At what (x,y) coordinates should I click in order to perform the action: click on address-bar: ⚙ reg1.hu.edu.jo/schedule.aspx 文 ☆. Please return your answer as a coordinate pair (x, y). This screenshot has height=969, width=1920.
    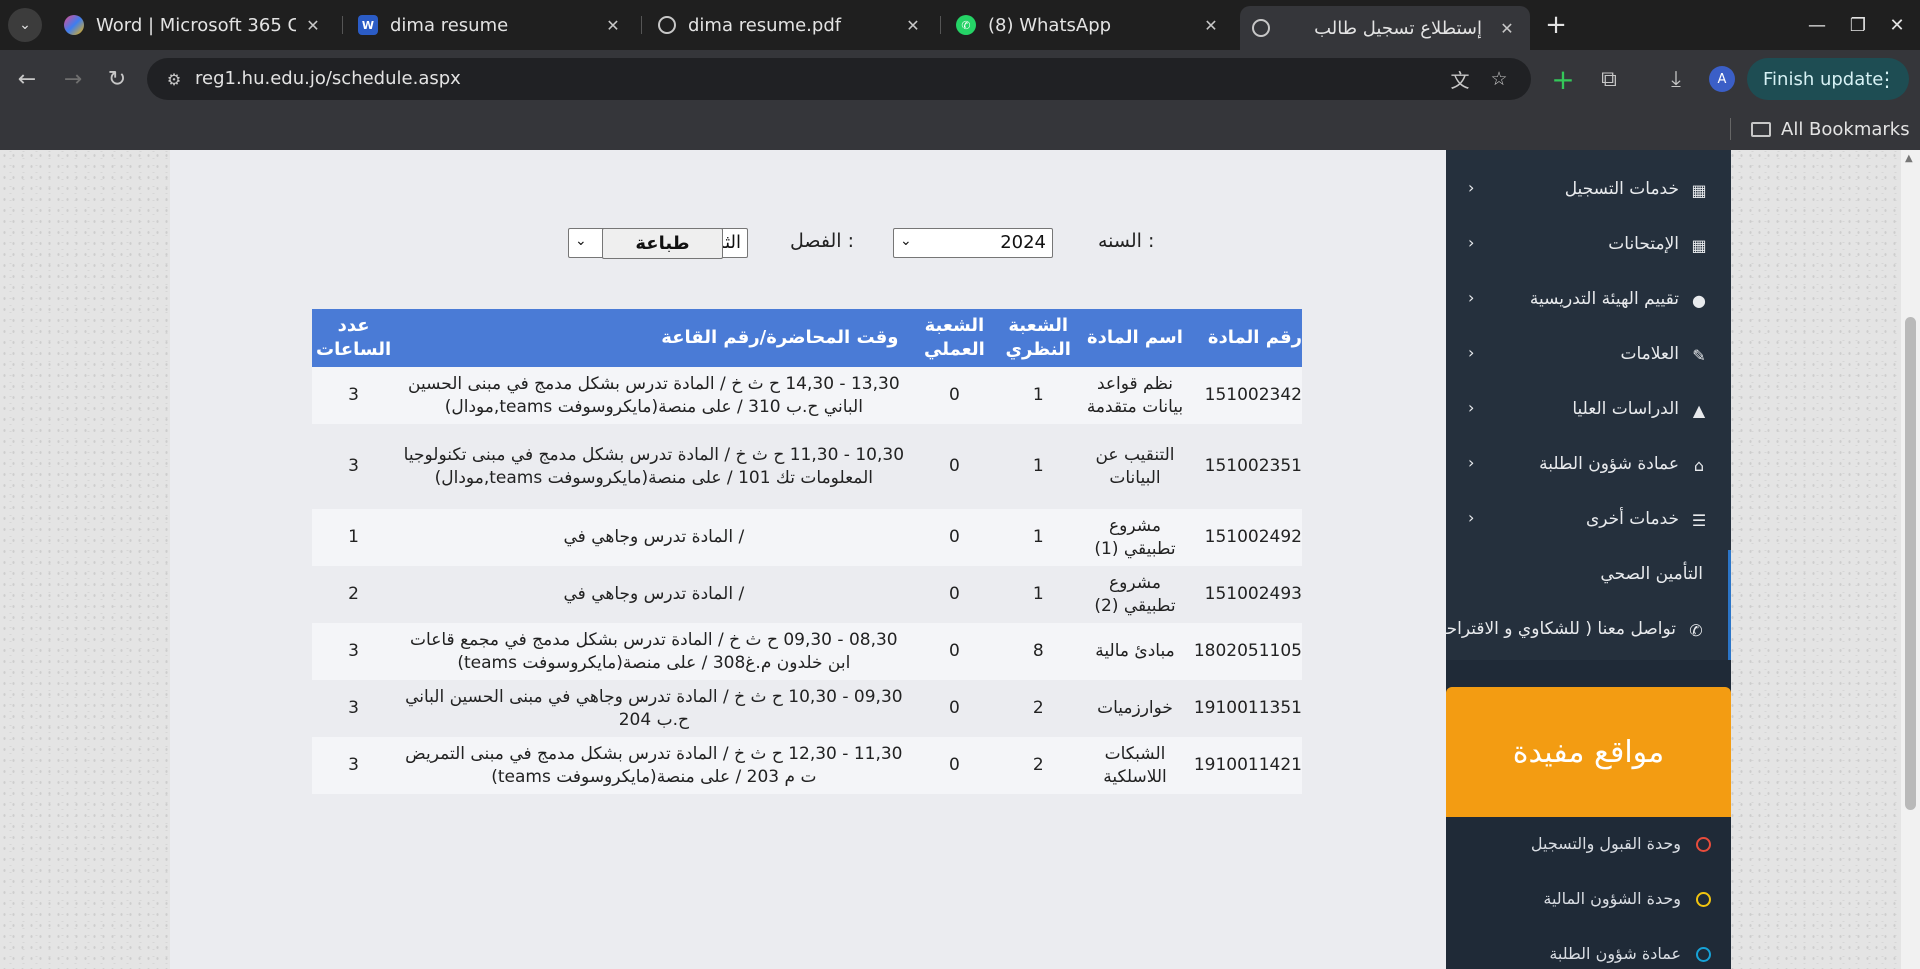
    Looking at the image, I should click on (839, 79).